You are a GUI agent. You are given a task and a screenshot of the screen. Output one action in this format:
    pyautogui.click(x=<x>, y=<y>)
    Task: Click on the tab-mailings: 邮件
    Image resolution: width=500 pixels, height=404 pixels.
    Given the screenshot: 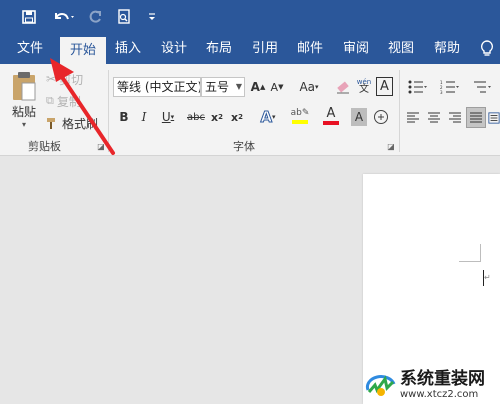 What is the action you would take?
    pyautogui.click(x=310, y=49)
    